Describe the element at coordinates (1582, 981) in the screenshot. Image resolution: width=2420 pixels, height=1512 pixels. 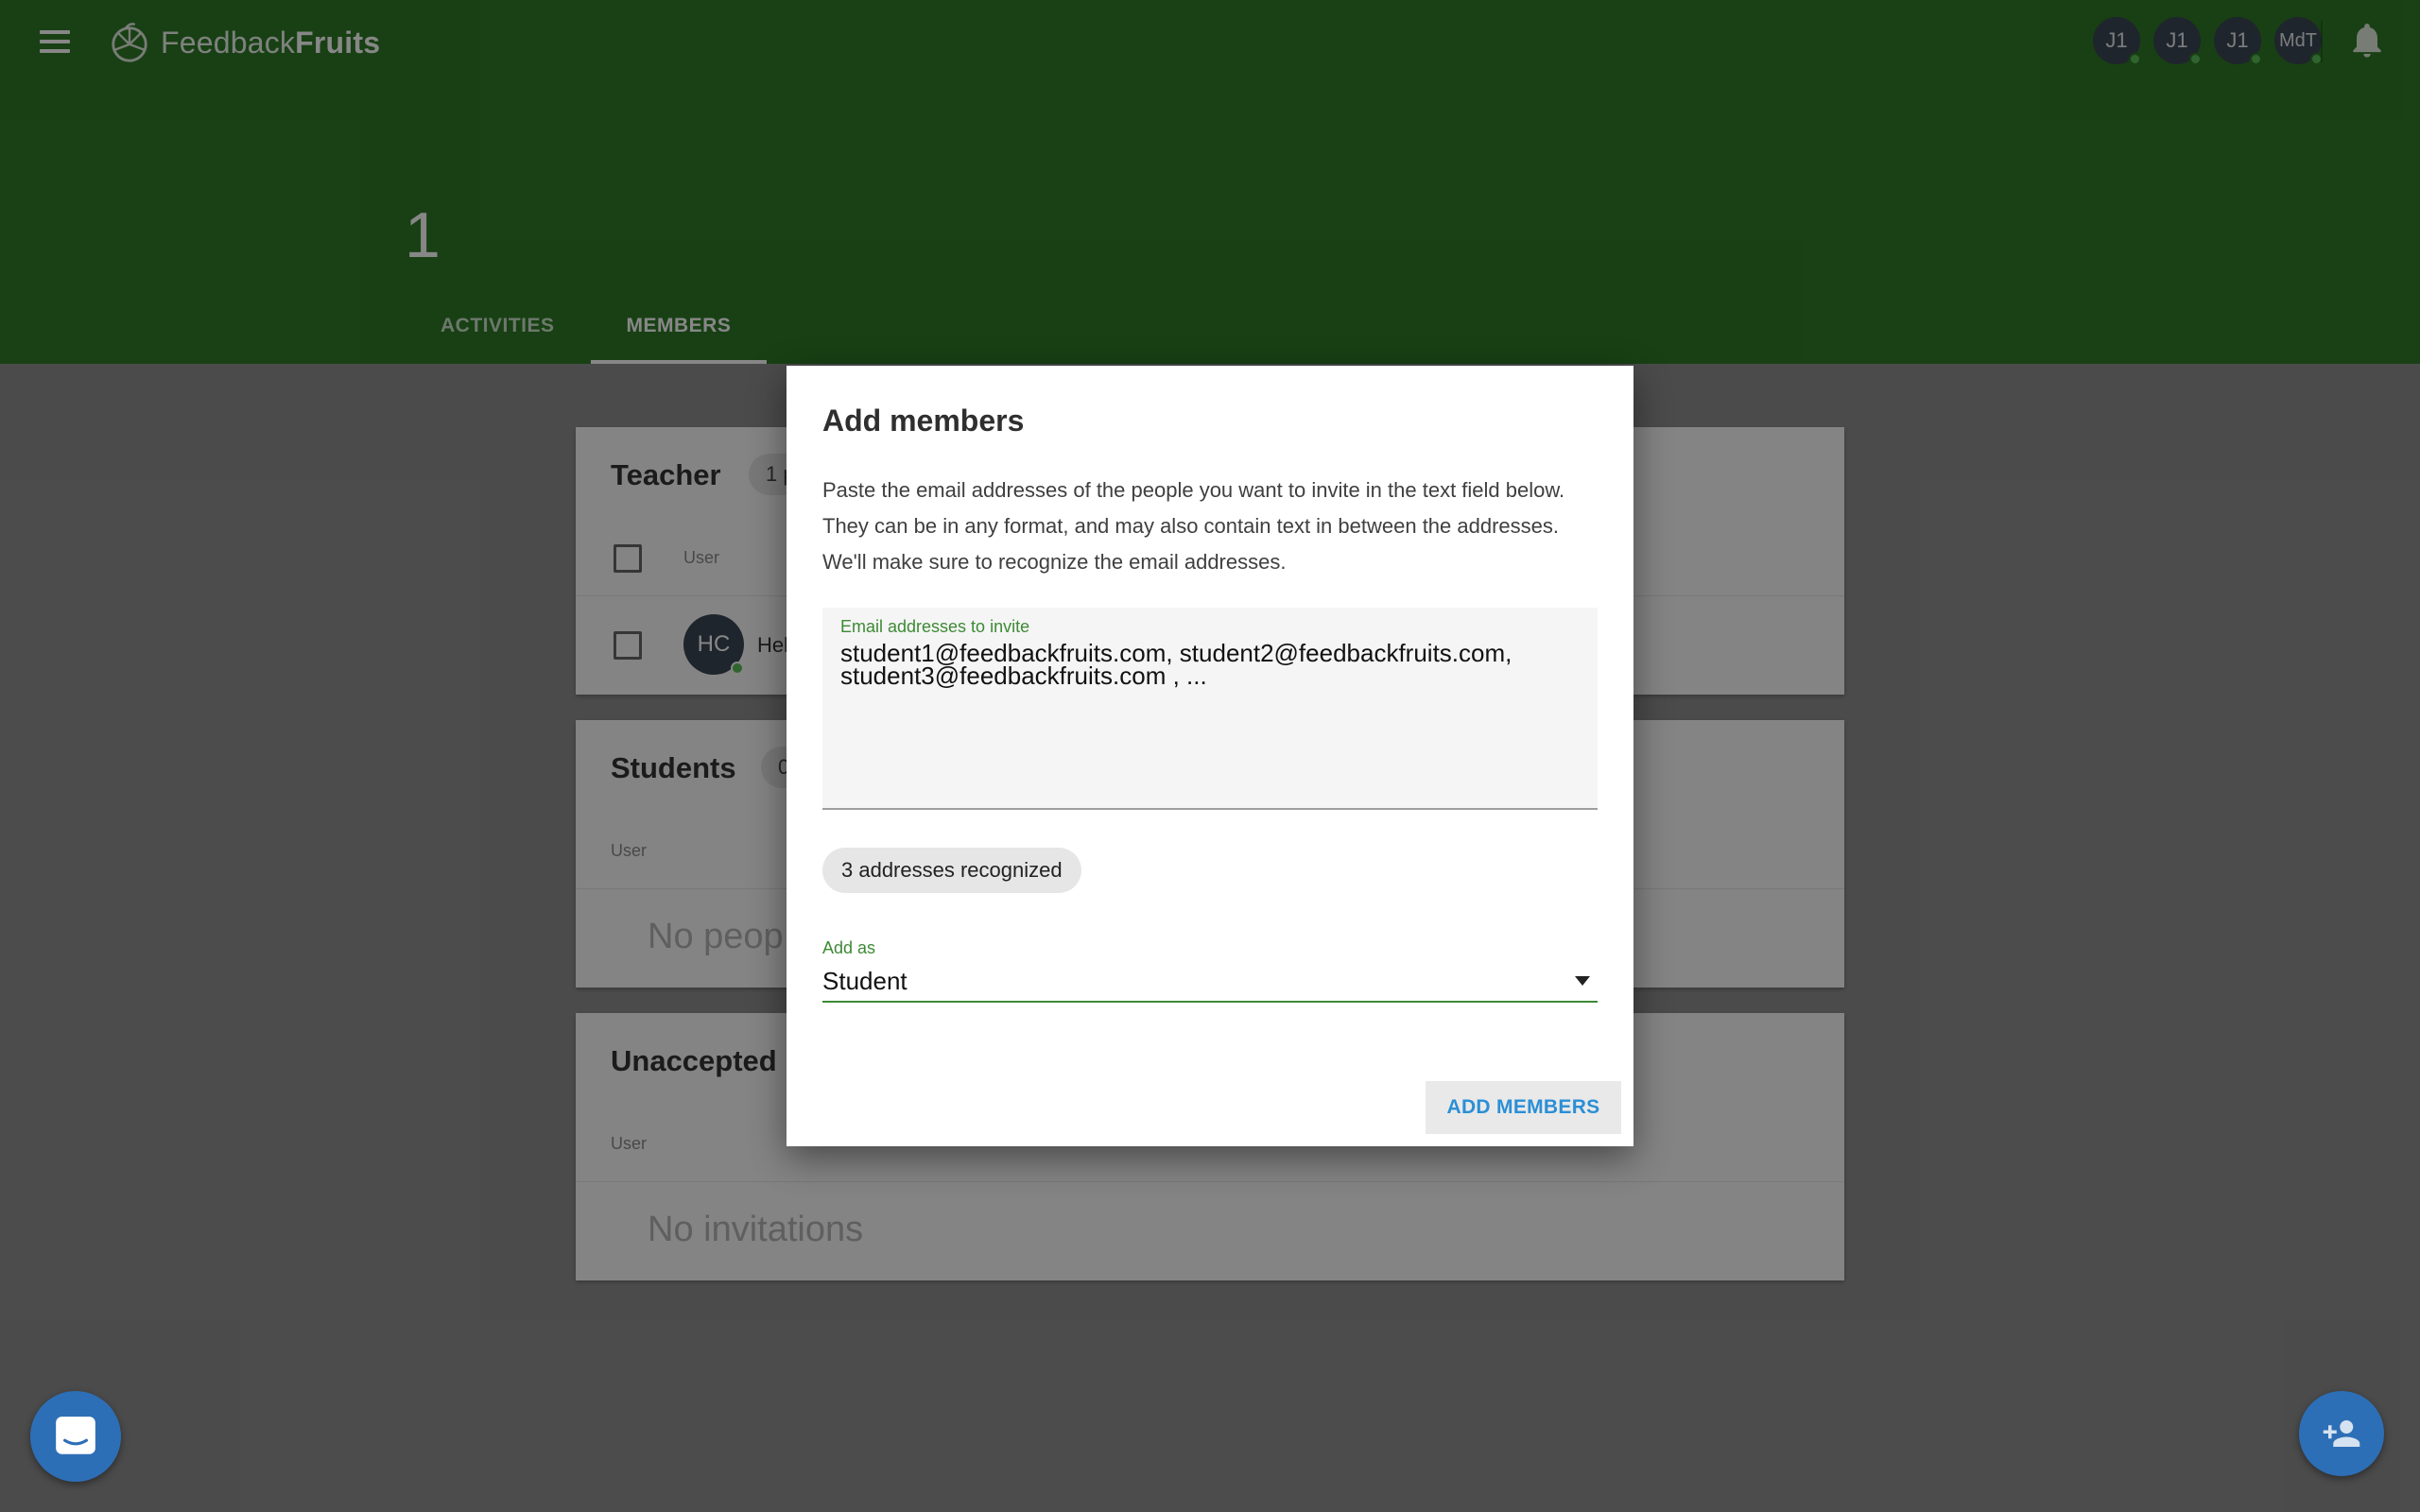
I see `caret-down-icon` at that location.